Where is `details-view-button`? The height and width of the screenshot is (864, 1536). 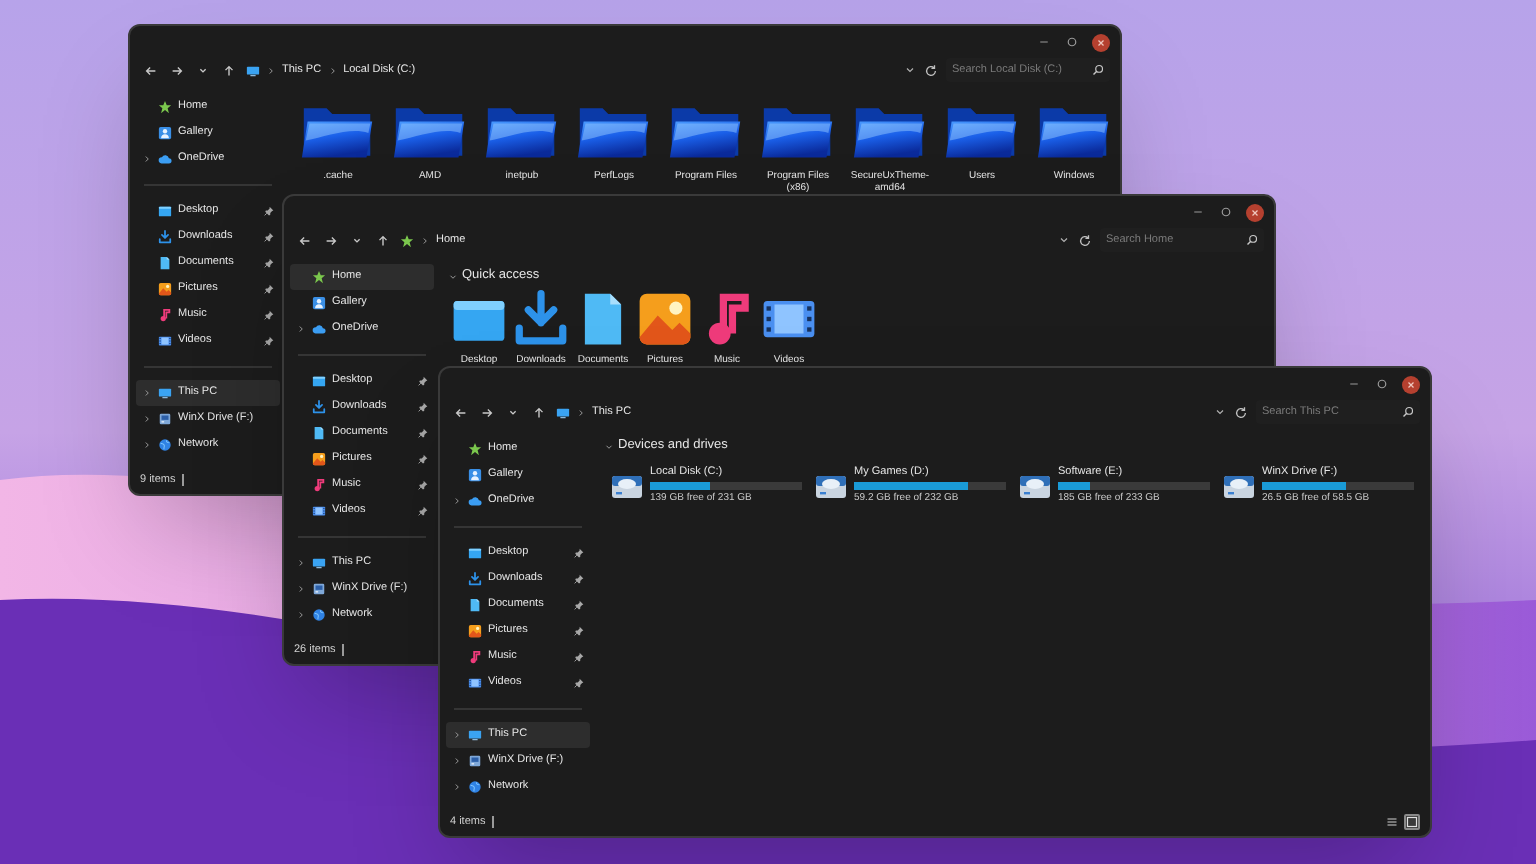 details-view-button is located at coordinates (1392, 822).